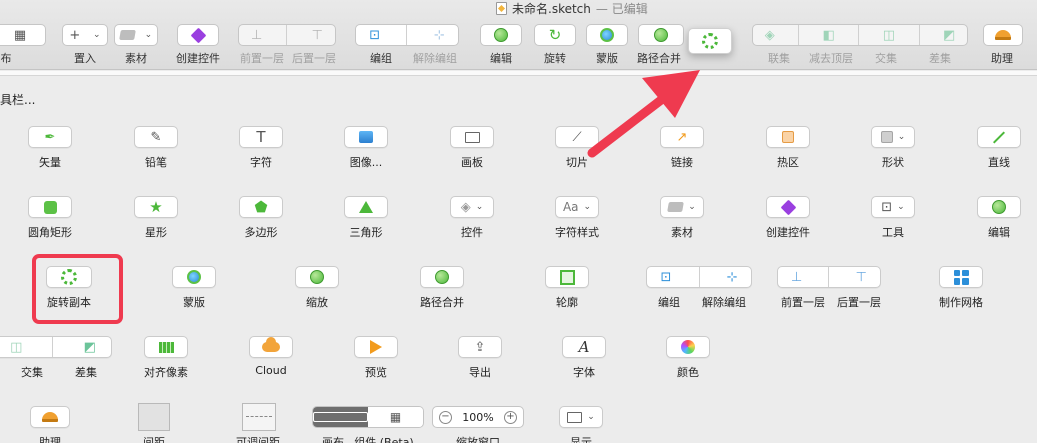 This screenshot has height=443, width=1037. What do you see at coordinates (829, 277) in the screenshot?
I see `palette-arrange-pair: ⊥ ⊤` at bounding box center [829, 277].